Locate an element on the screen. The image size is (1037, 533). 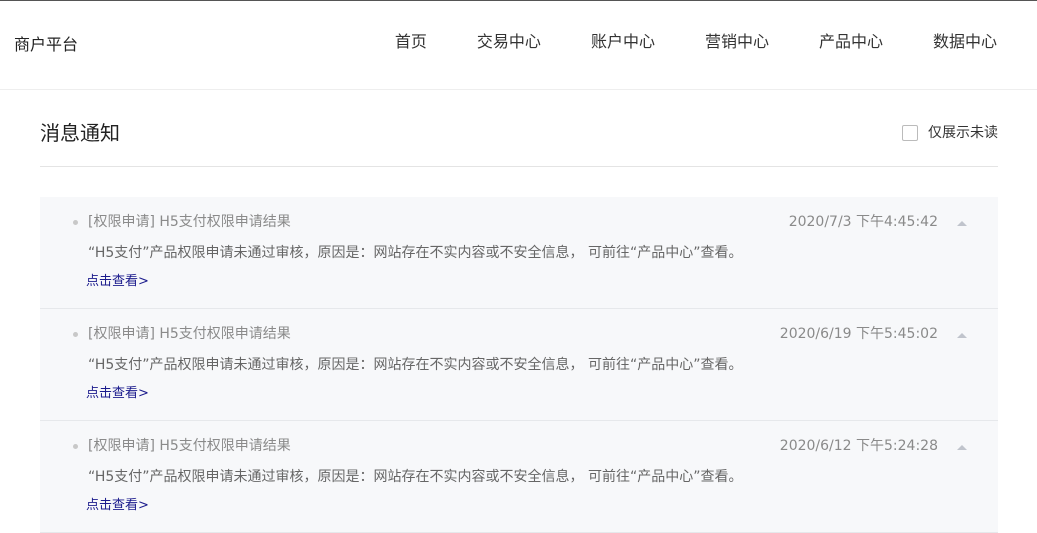
page-header: 消息通知 仅展示未读 is located at coordinates (519, 128).